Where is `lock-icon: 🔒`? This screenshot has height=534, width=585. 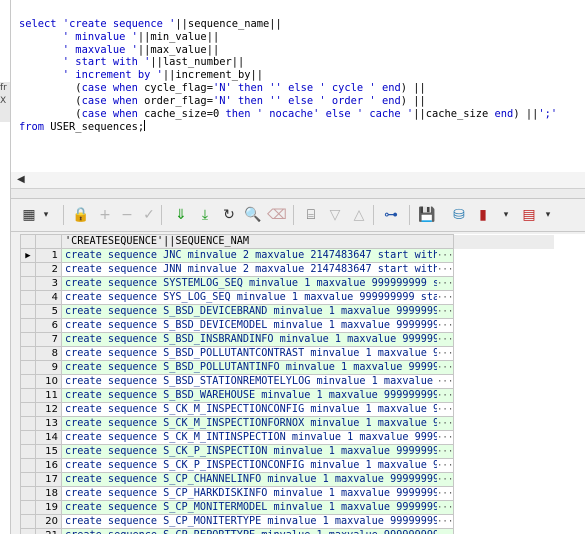 lock-icon: 🔒 is located at coordinates (81, 215).